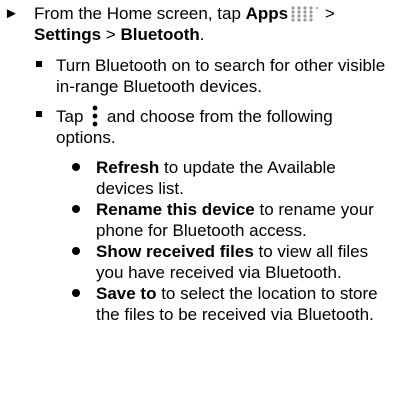 The height and width of the screenshot is (411, 395). Describe the element at coordinates (68, 34) in the screenshot. I see `settings-label: Settings` at that location.